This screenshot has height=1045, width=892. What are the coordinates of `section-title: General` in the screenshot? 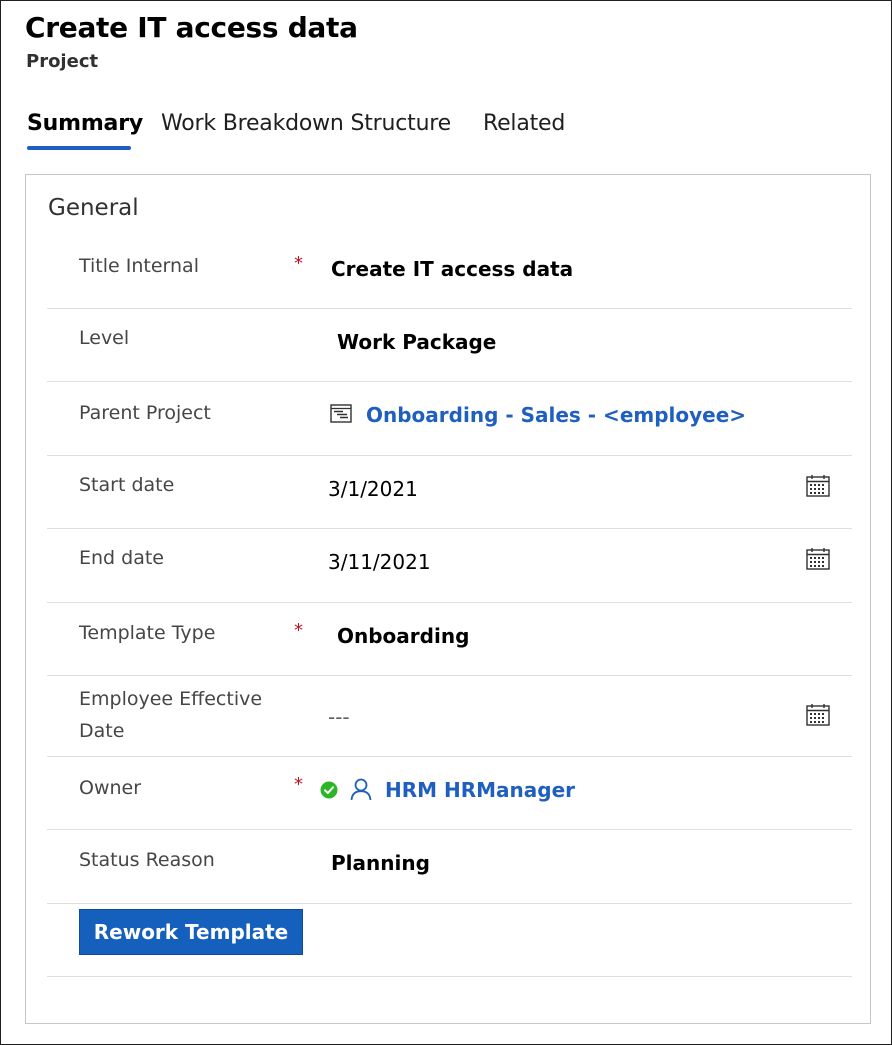 It's located at (93, 208).